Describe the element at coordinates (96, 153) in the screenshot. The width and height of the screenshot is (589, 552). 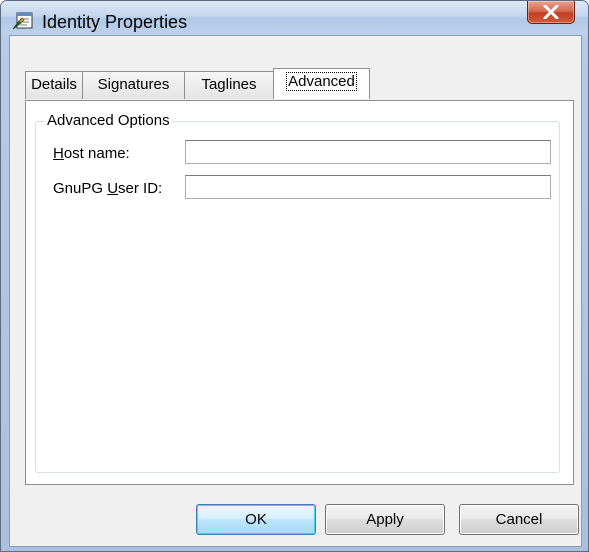
I see `host-name-label-text: ost name:` at that location.